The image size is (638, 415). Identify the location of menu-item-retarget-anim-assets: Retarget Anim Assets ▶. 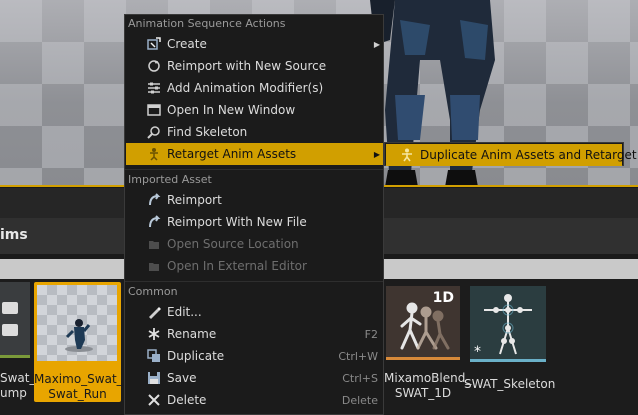
(254, 154).